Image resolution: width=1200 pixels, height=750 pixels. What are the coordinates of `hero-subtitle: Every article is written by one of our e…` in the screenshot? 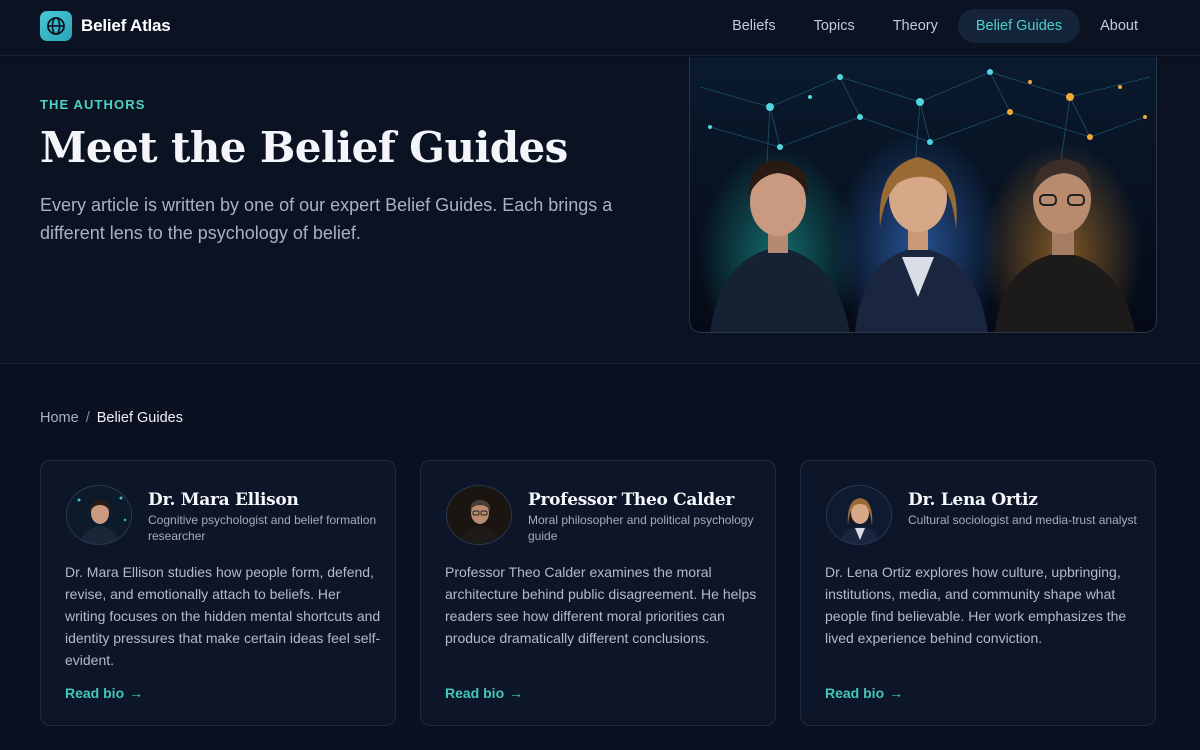 It's located at (326, 219).